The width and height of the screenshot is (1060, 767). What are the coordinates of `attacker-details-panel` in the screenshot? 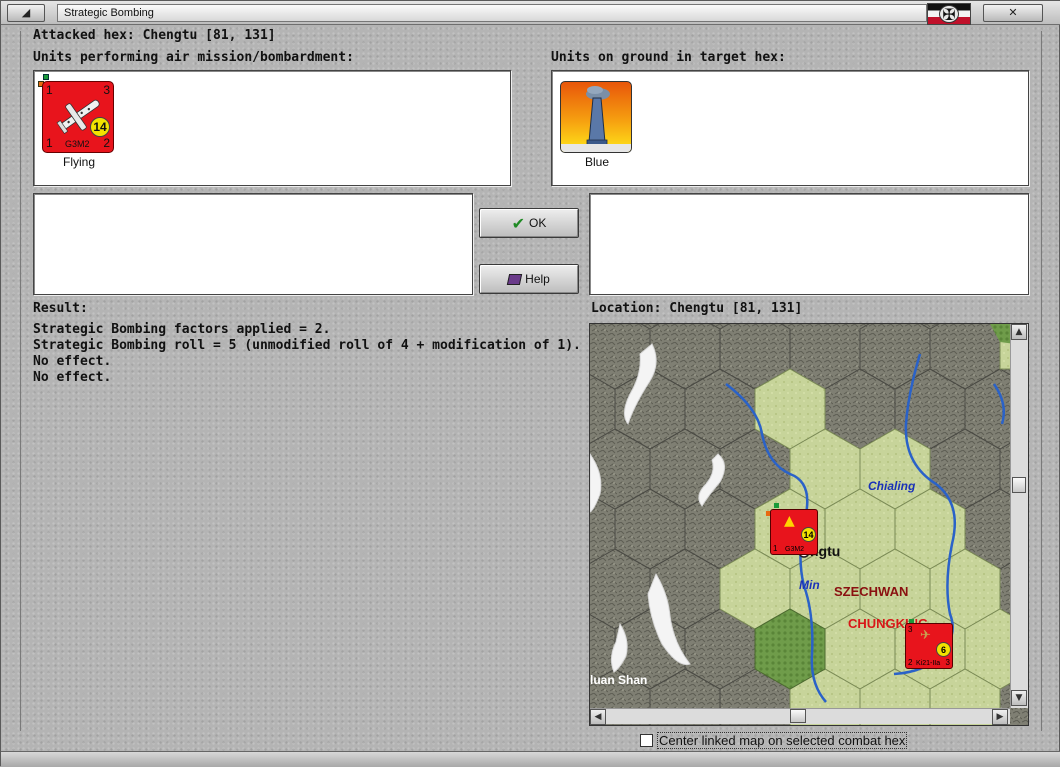 It's located at (253, 244).